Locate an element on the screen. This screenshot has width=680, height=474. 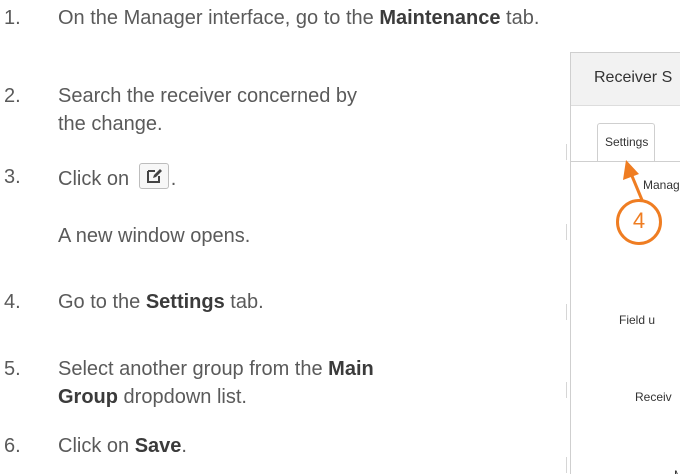
callout-number: 4 is located at coordinates (639, 220).